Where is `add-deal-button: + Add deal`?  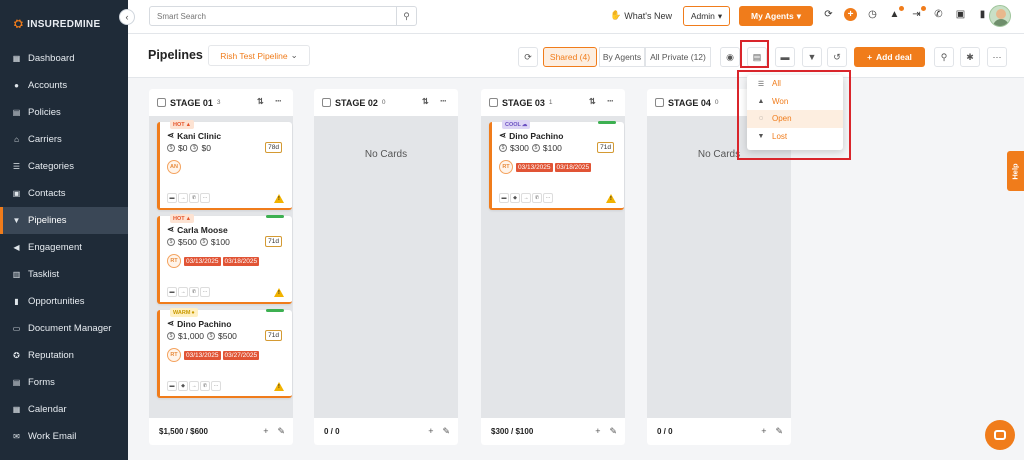
add-deal-button: + Add deal is located at coordinates (889, 57).